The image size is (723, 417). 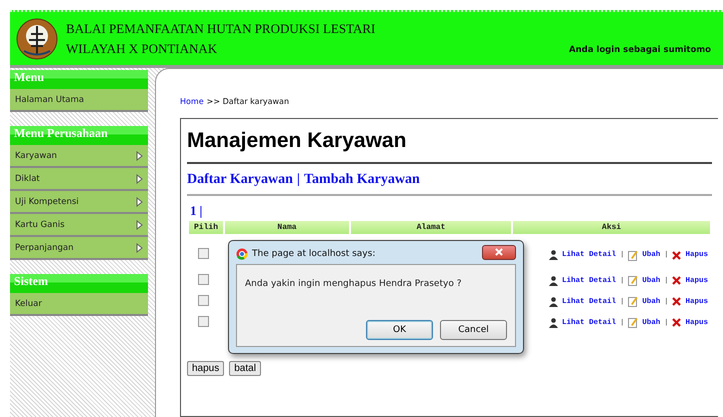 What do you see at coordinates (240, 180) in the screenshot?
I see `nav-link: Daftar Karyawan` at bounding box center [240, 180].